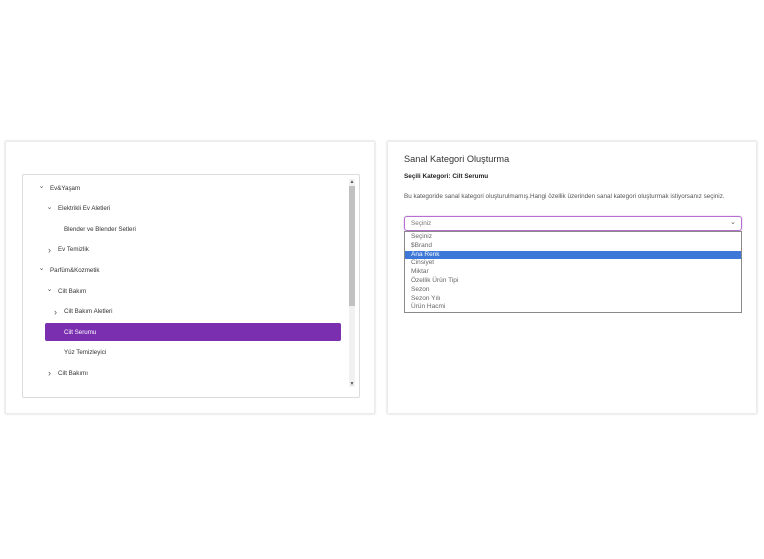 This screenshot has height=559, width=764. I want to click on tree-item-label: Cilt Bakım, so click(72, 291).